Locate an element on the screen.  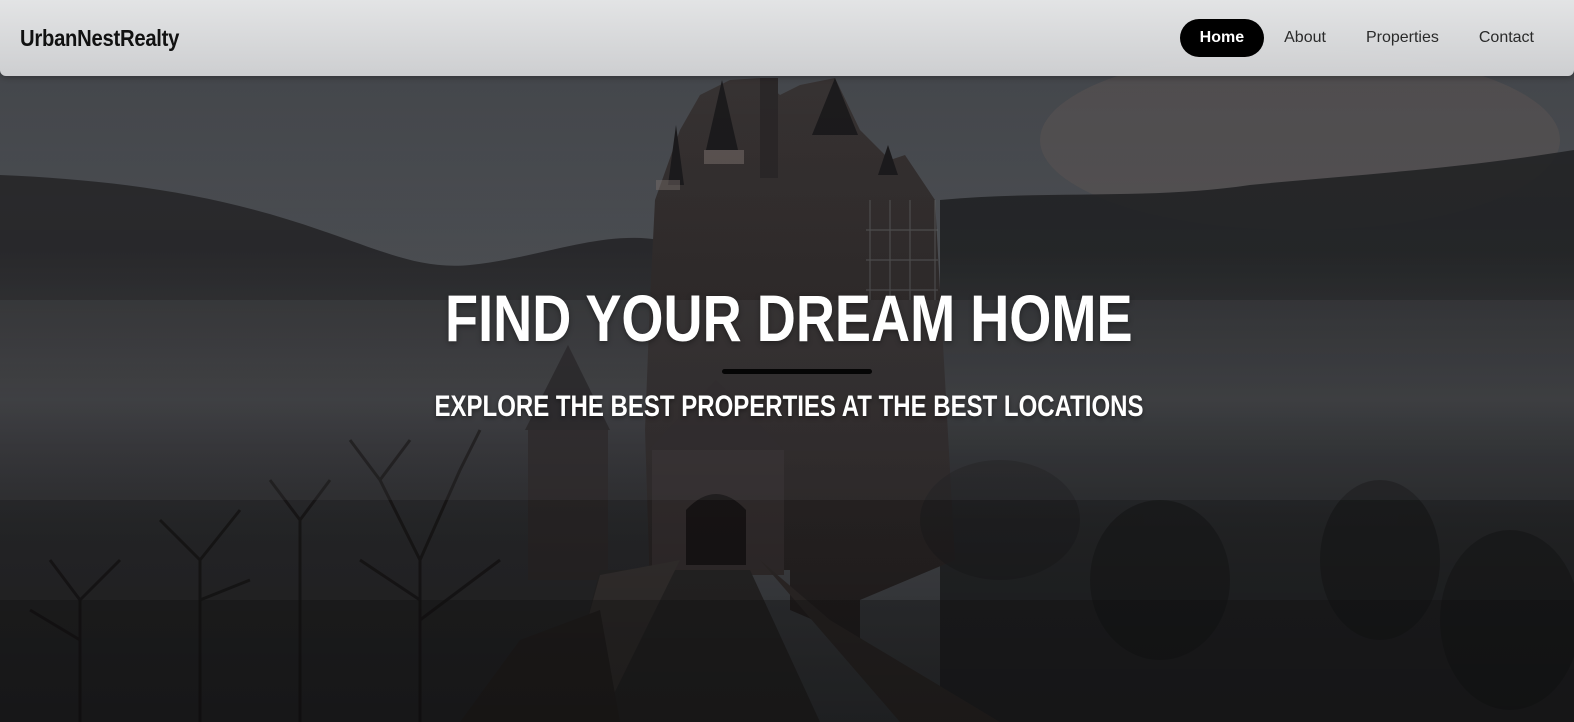
nav-contact-link: Contact is located at coordinates (1506, 38).